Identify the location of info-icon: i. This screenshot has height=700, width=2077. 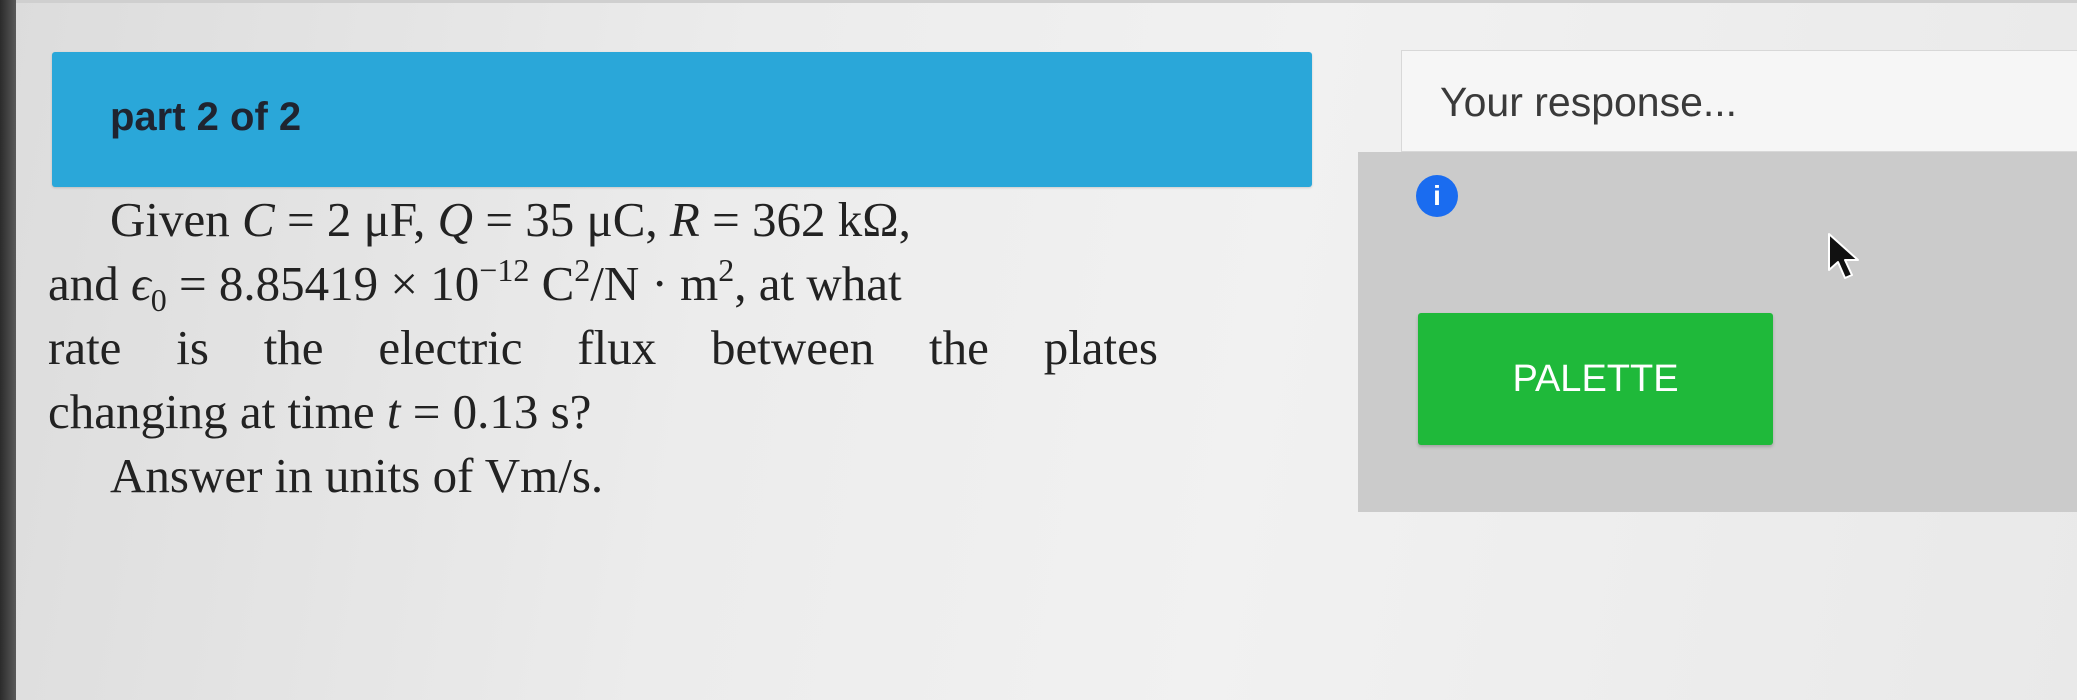
(1437, 196).